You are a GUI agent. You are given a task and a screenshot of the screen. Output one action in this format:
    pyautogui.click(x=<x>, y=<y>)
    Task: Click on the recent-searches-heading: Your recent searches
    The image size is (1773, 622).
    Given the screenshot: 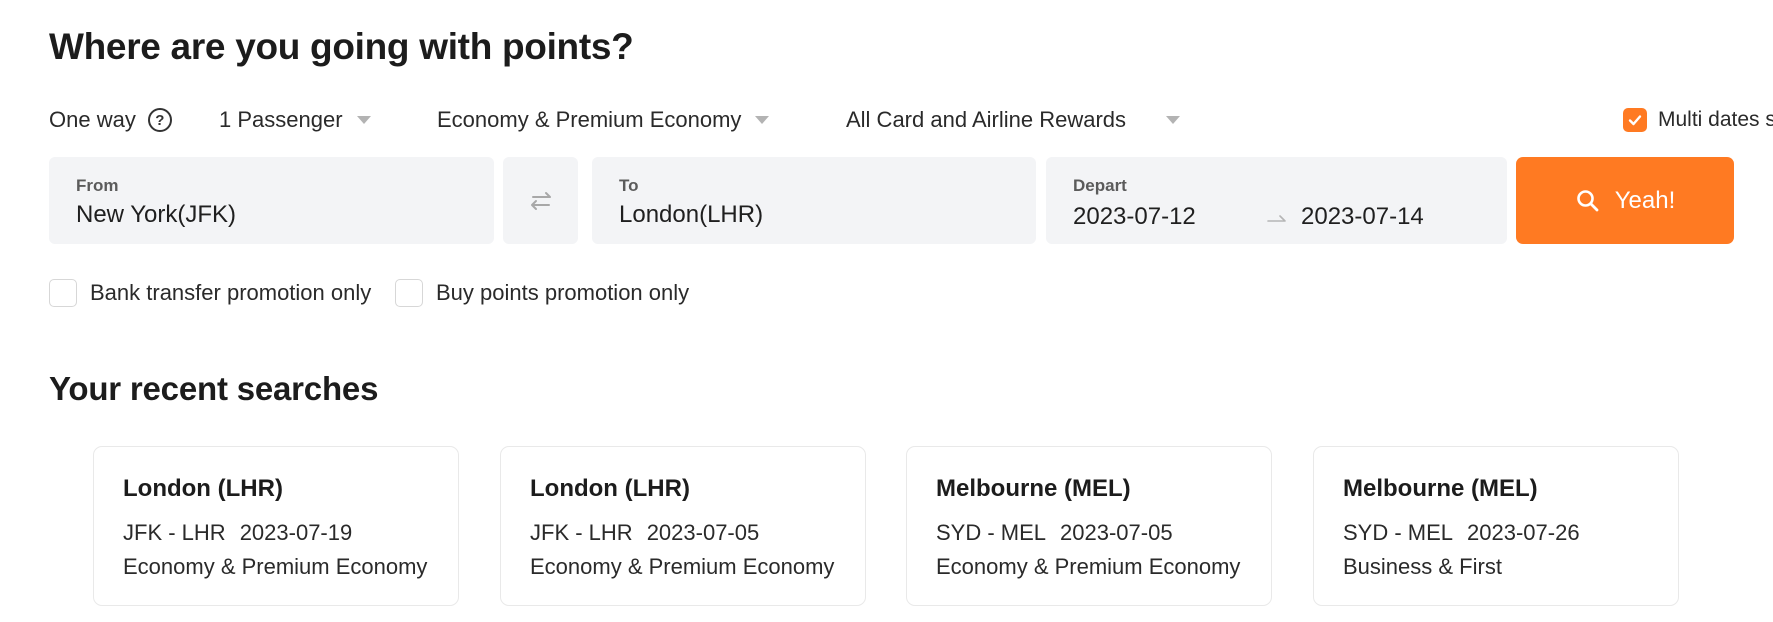 What is the action you would take?
    pyautogui.click(x=214, y=388)
    